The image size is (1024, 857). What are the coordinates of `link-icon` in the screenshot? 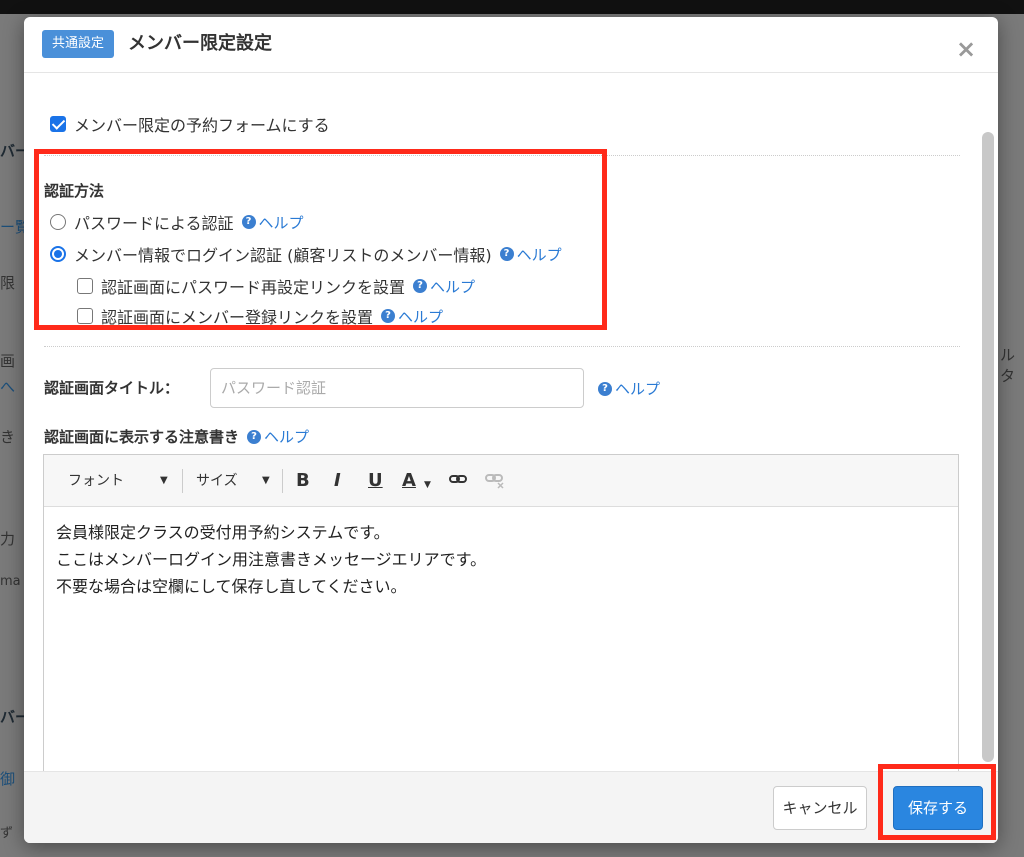 It's located at (458, 482).